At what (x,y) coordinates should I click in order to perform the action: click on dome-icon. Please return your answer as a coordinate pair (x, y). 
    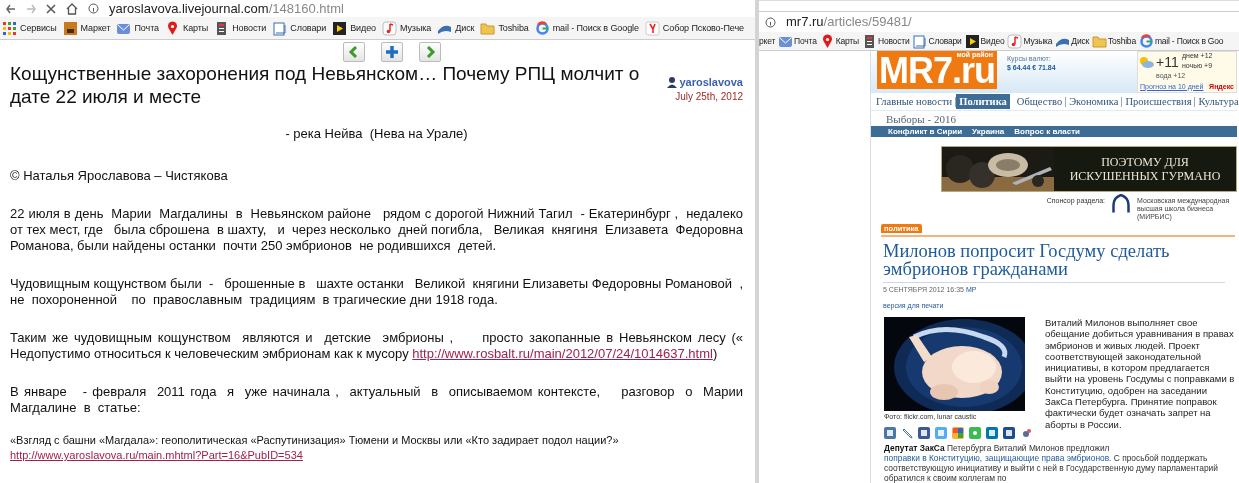
    Looking at the image, I should click on (1121, 205).